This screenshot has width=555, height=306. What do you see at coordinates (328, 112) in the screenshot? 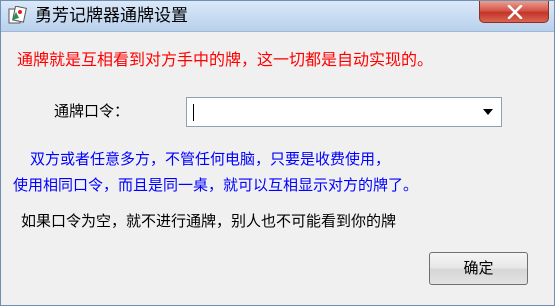
I see `password-input` at bounding box center [328, 112].